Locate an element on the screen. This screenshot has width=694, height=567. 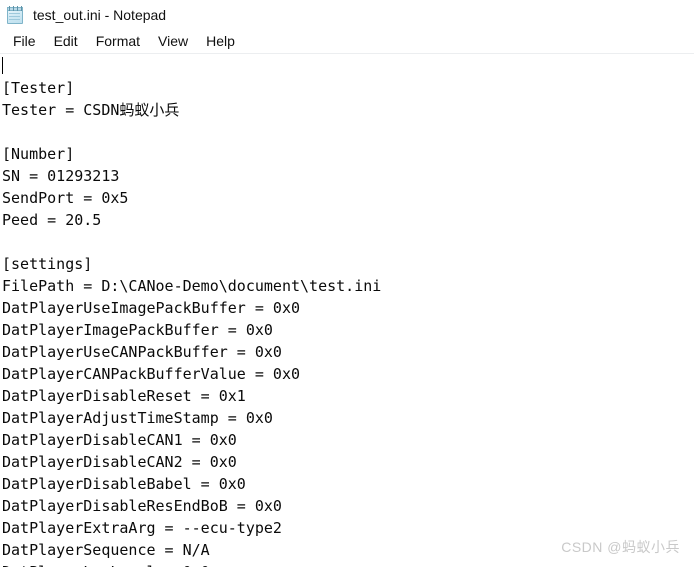
window-title: test_out.ini - Notepad is located at coordinates (100, 15).